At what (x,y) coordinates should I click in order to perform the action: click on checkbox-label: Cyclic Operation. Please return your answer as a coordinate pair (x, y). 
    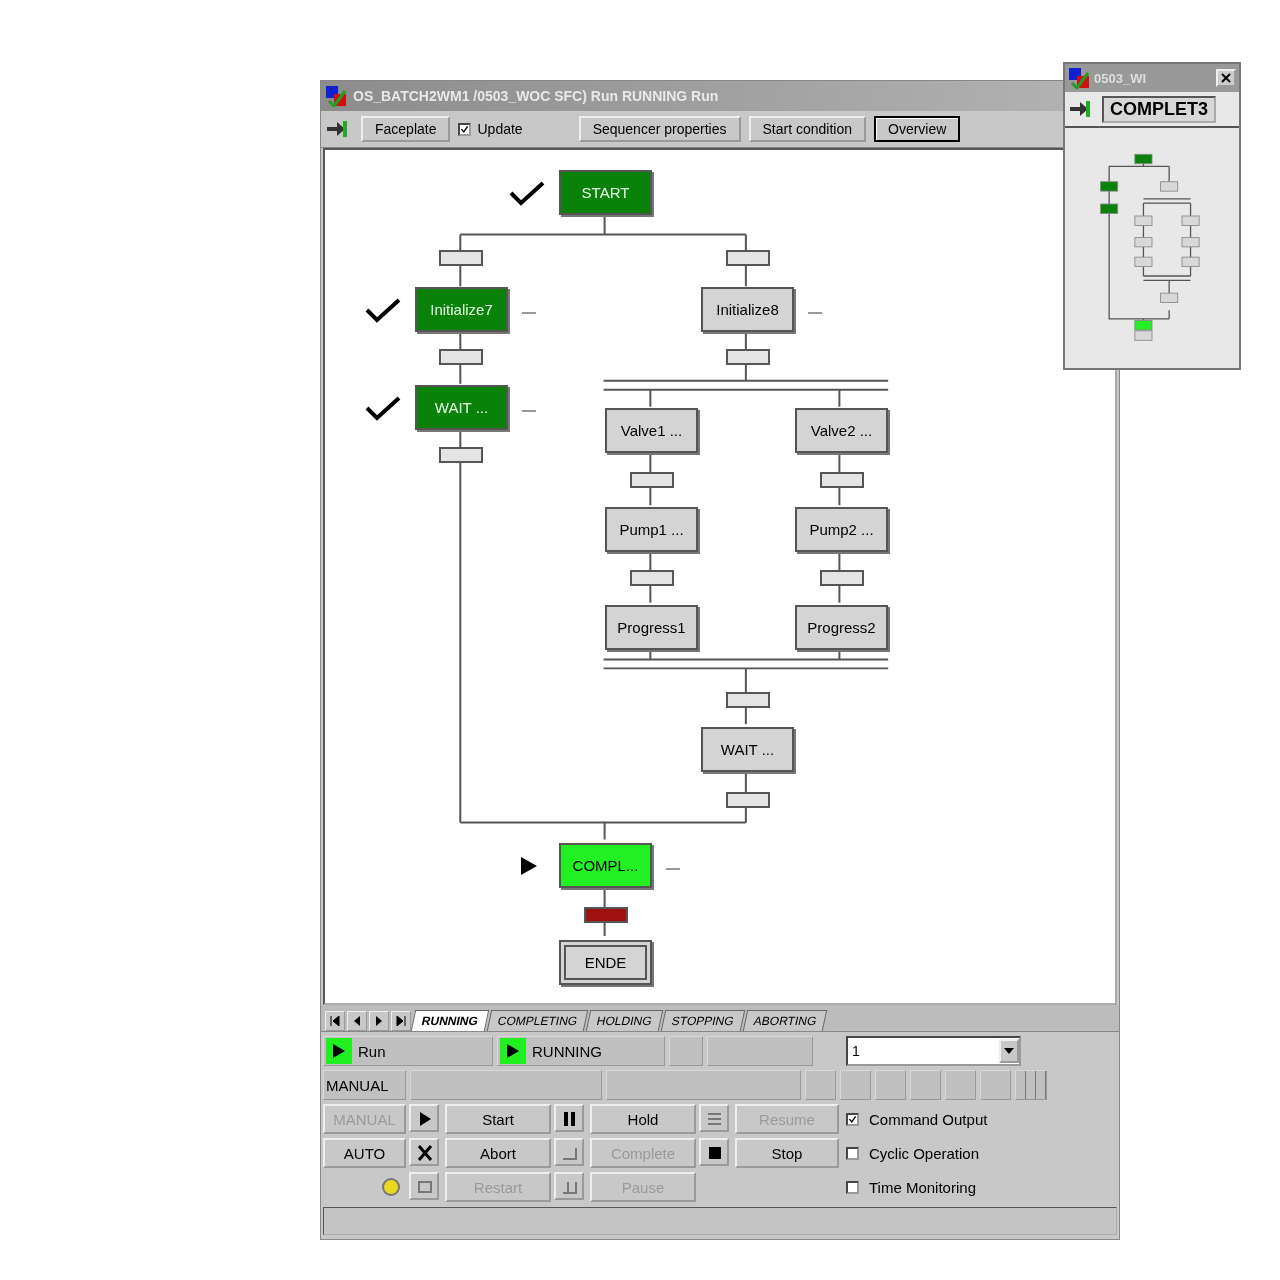
    Looking at the image, I should click on (924, 1153).